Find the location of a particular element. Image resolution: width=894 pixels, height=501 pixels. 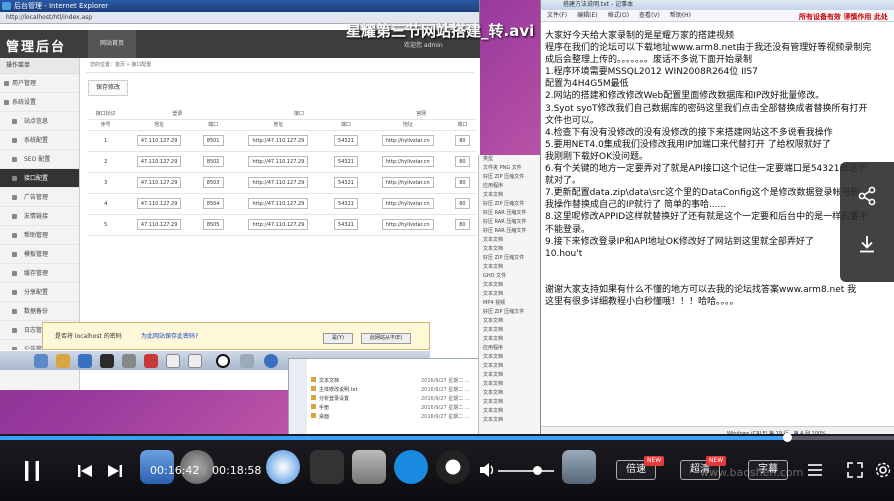

widget-icon is located at coordinates (327, 467).